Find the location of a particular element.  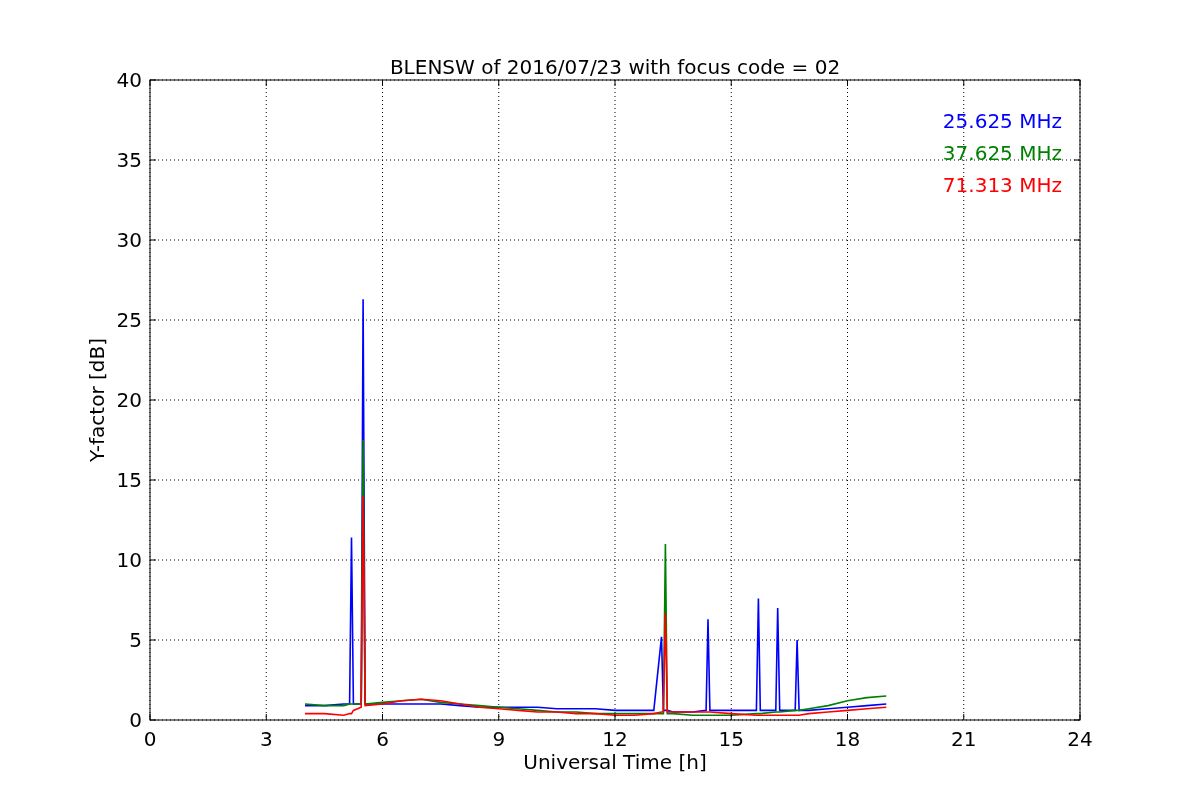

legend-label: 25.625 MHz is located at coordinates (1002, 121).